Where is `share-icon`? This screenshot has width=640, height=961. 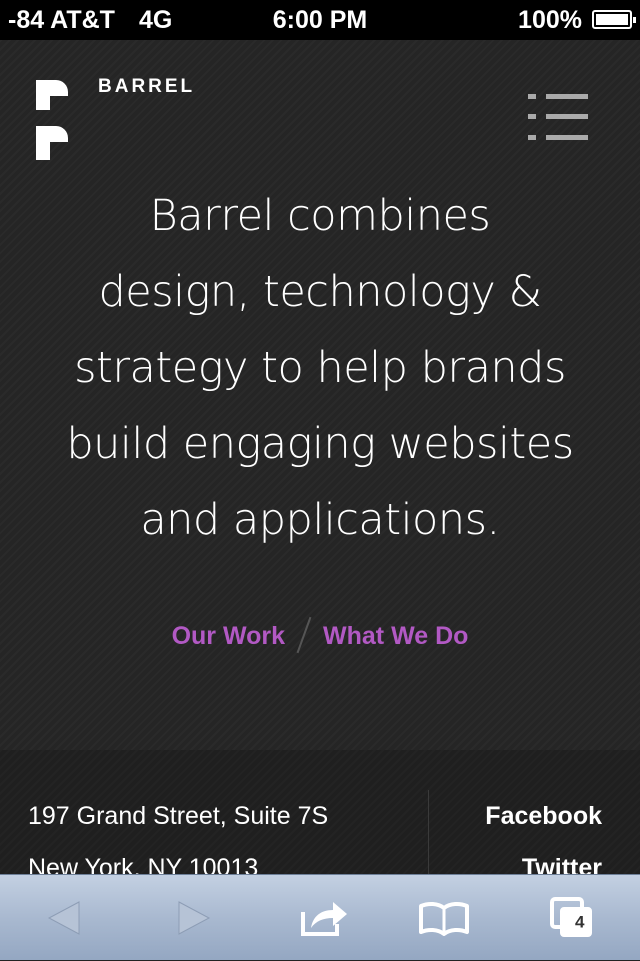
share-icon is located at coordinates (324, 919).